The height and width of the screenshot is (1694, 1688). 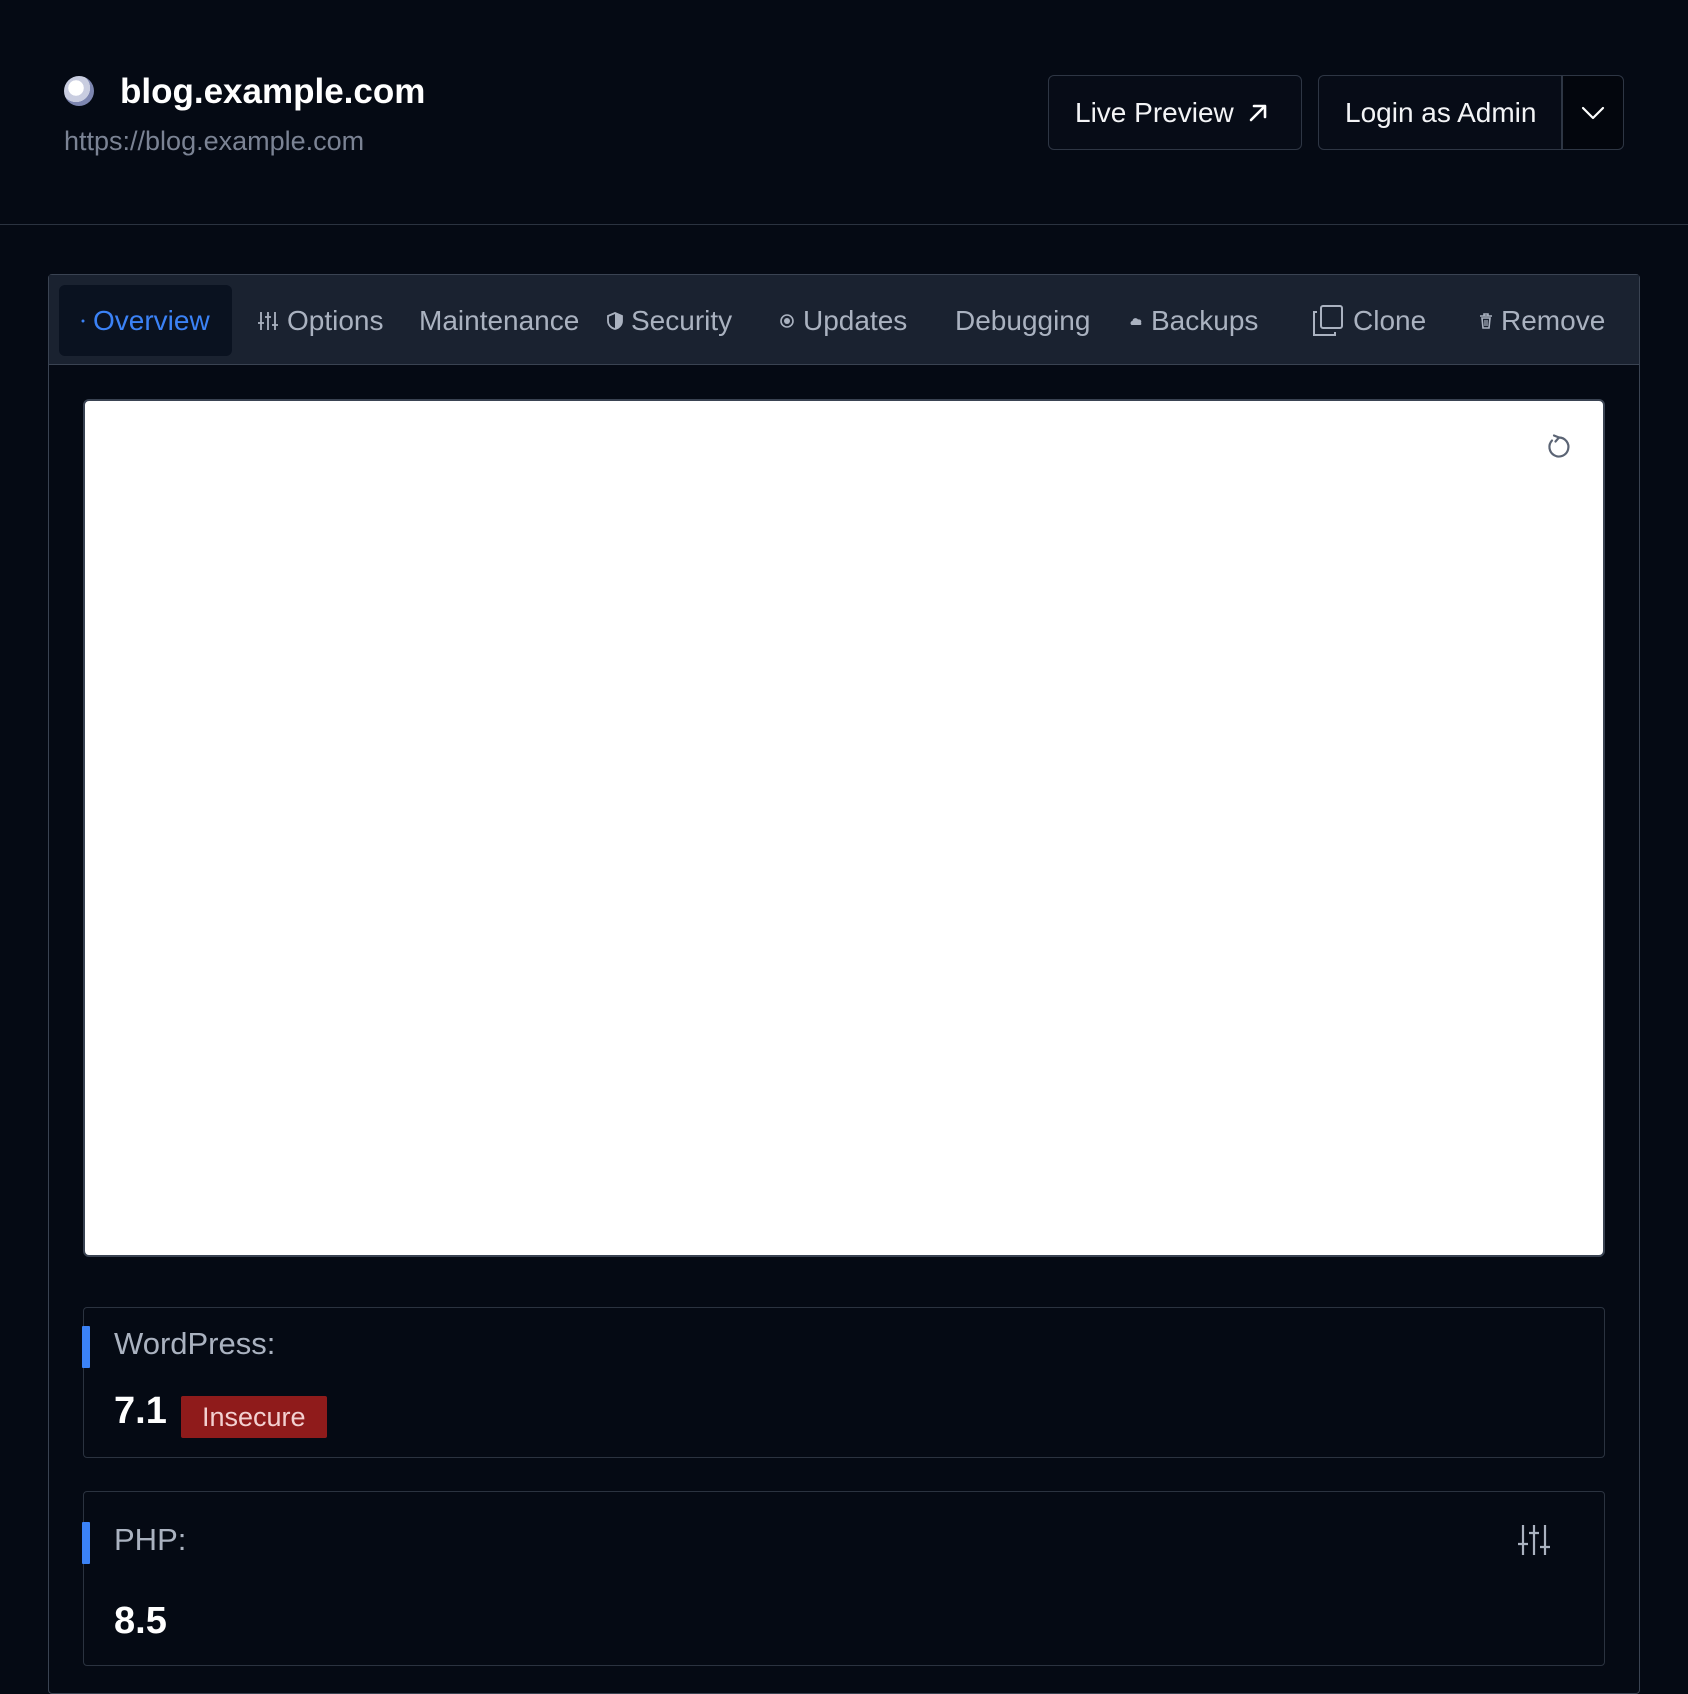 I want to click on site-title: blog.example.com, so click(x=273, y=91).